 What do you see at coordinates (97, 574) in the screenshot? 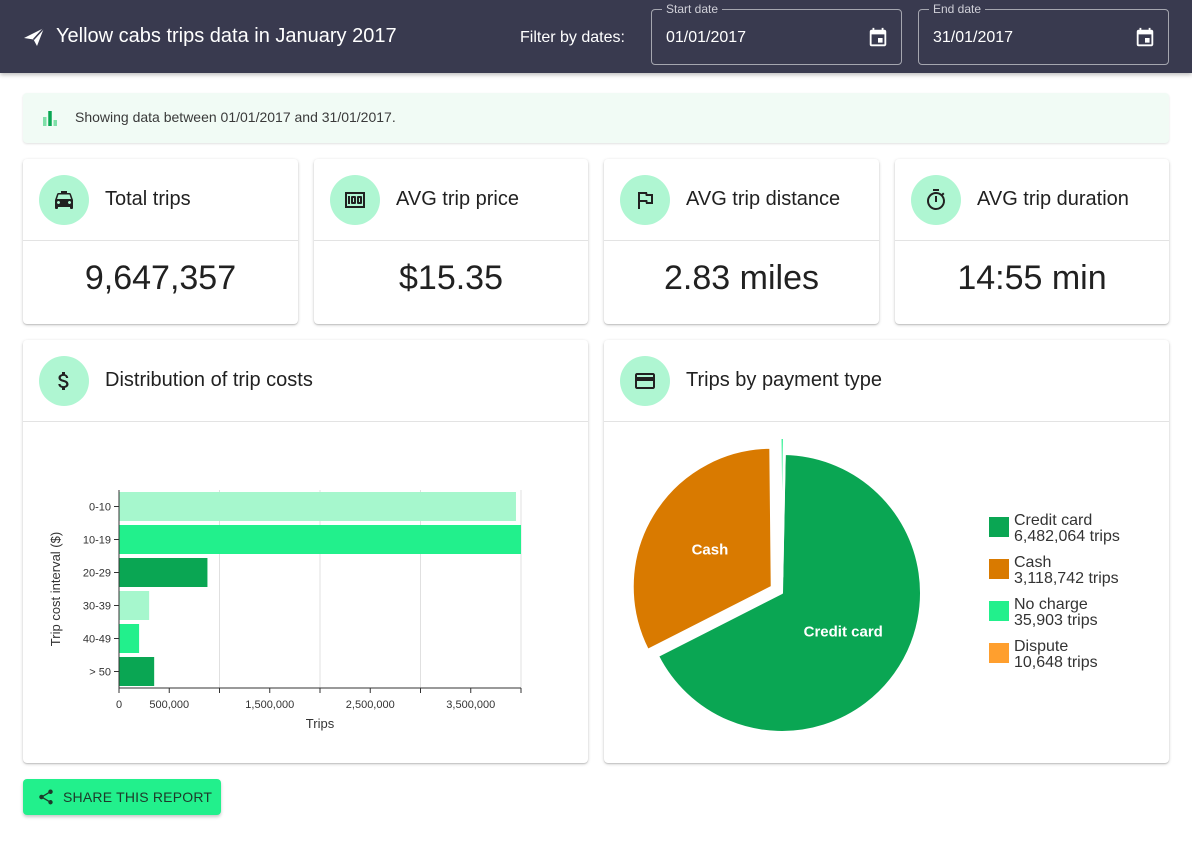
I see `y-tick-label: 20-29` at bounding box center [97, 574].